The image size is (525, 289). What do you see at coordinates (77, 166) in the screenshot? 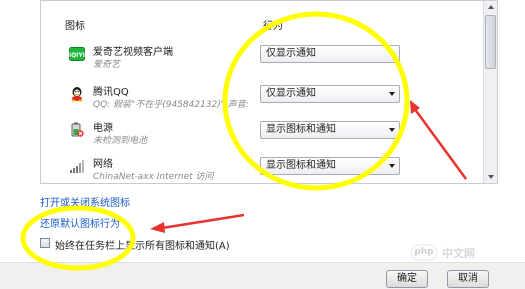
I see `network-icon` at bounding box center [77, 166].